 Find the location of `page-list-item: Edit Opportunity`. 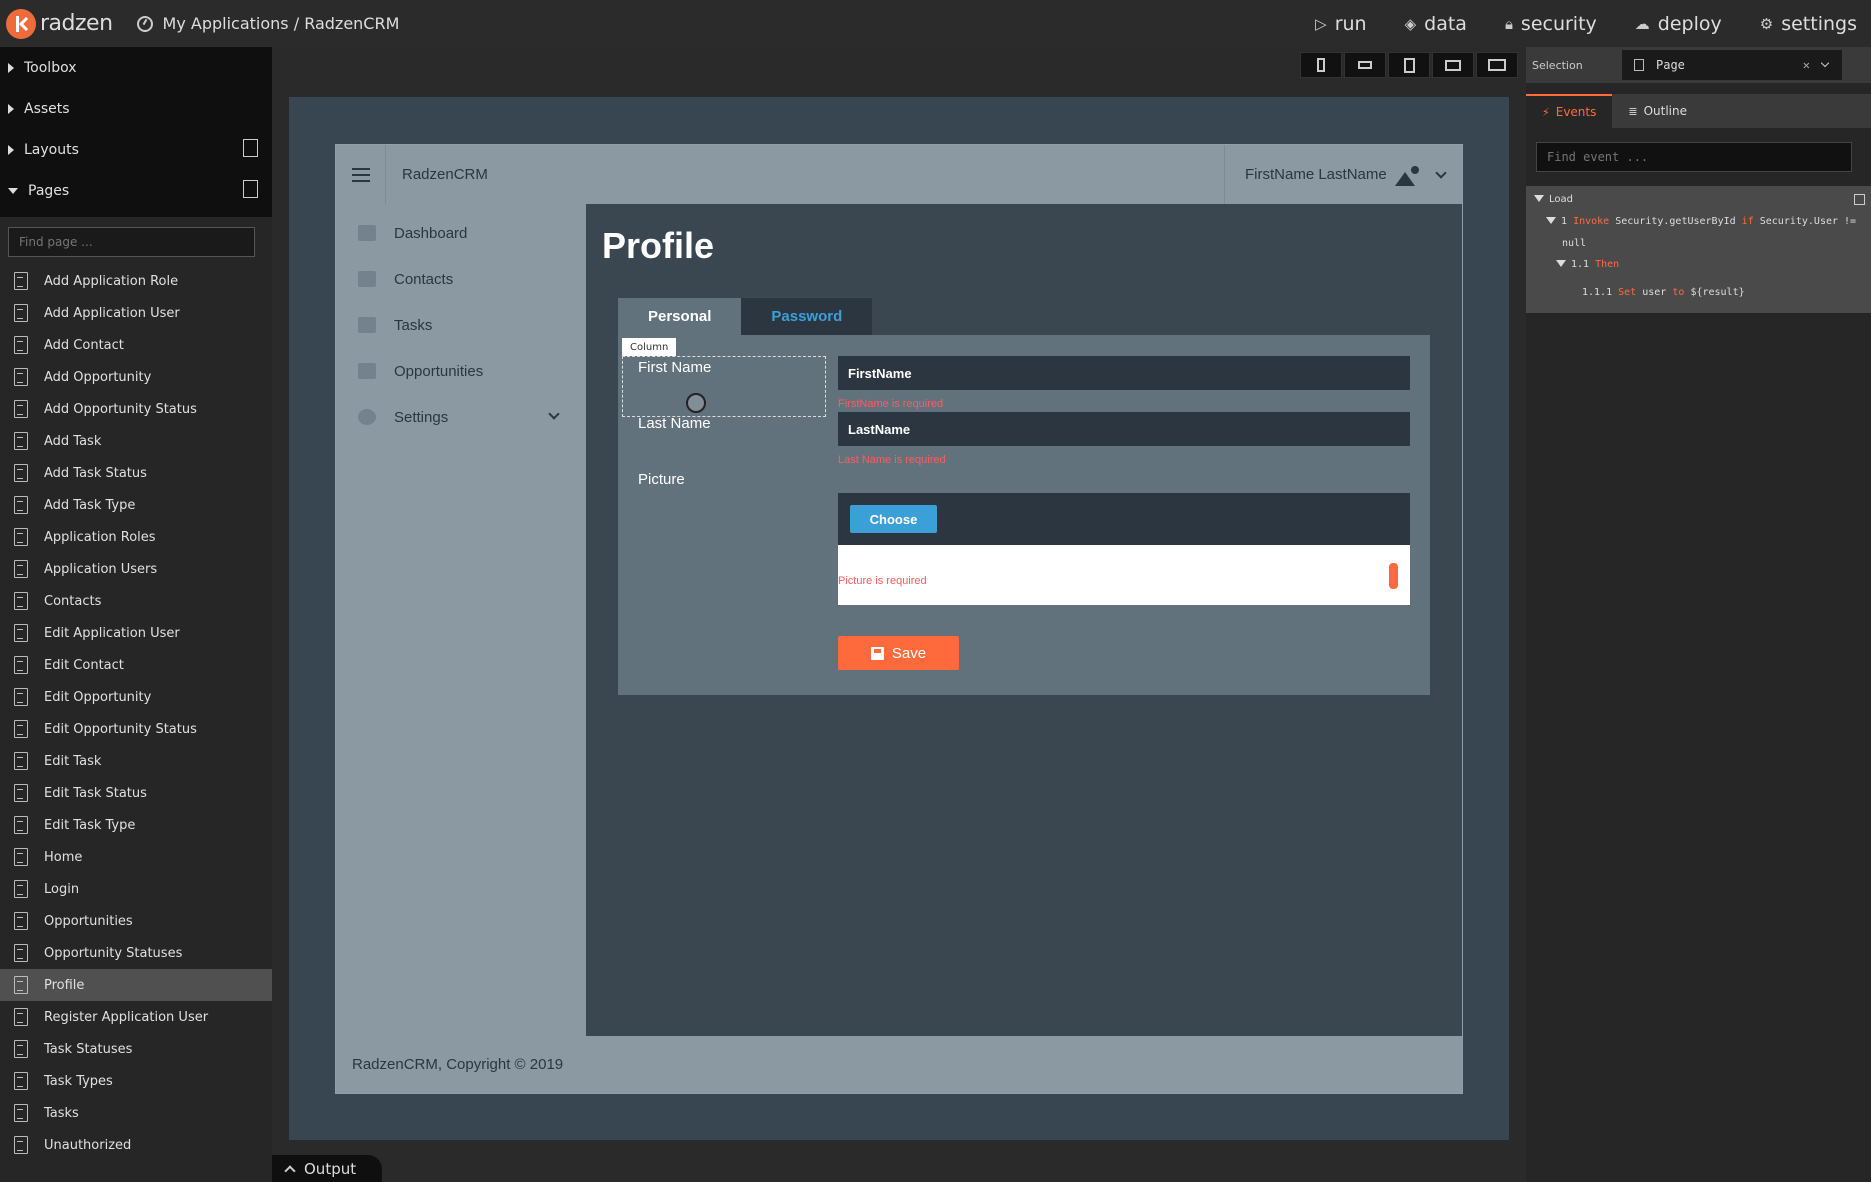

page-list-item: Edit Opportunity is located at coordinates (136, 697).